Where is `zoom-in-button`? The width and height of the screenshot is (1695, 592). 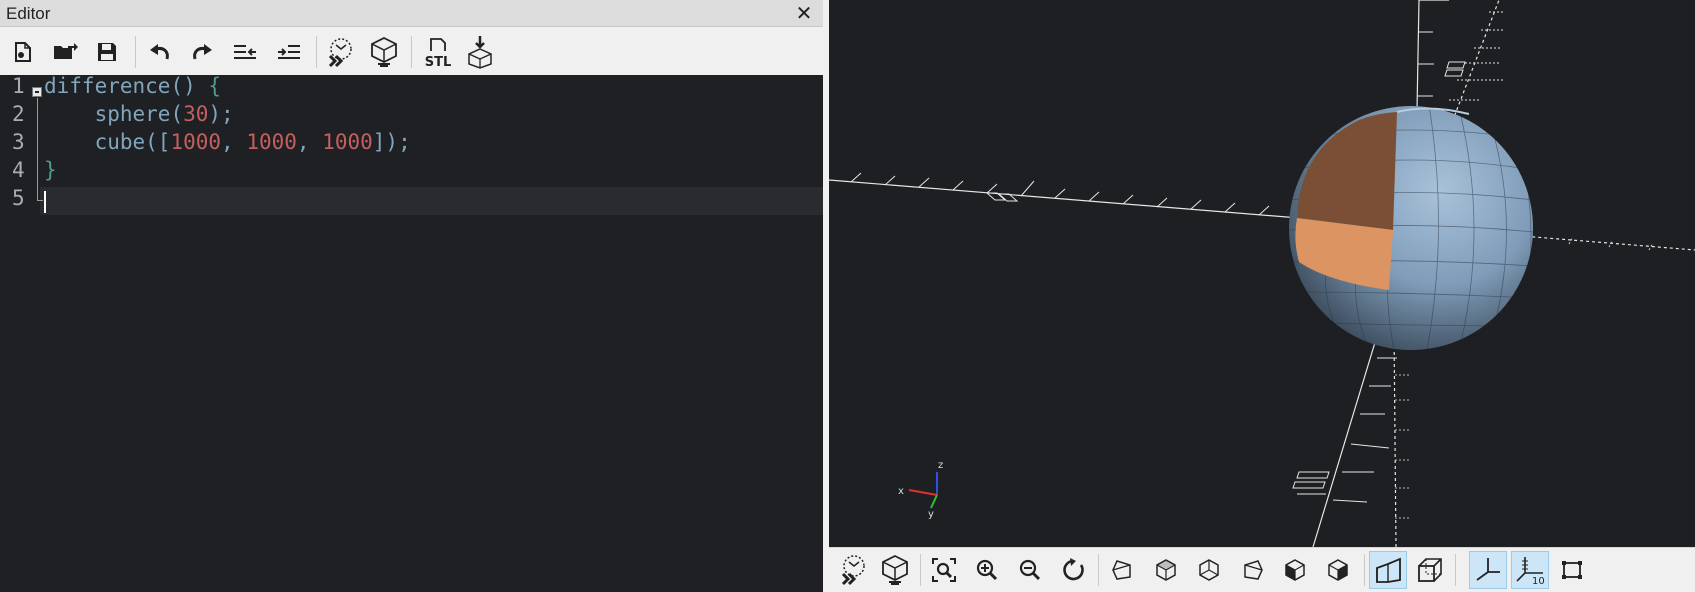 zoom-in-button is located at coordinates (987, 570).